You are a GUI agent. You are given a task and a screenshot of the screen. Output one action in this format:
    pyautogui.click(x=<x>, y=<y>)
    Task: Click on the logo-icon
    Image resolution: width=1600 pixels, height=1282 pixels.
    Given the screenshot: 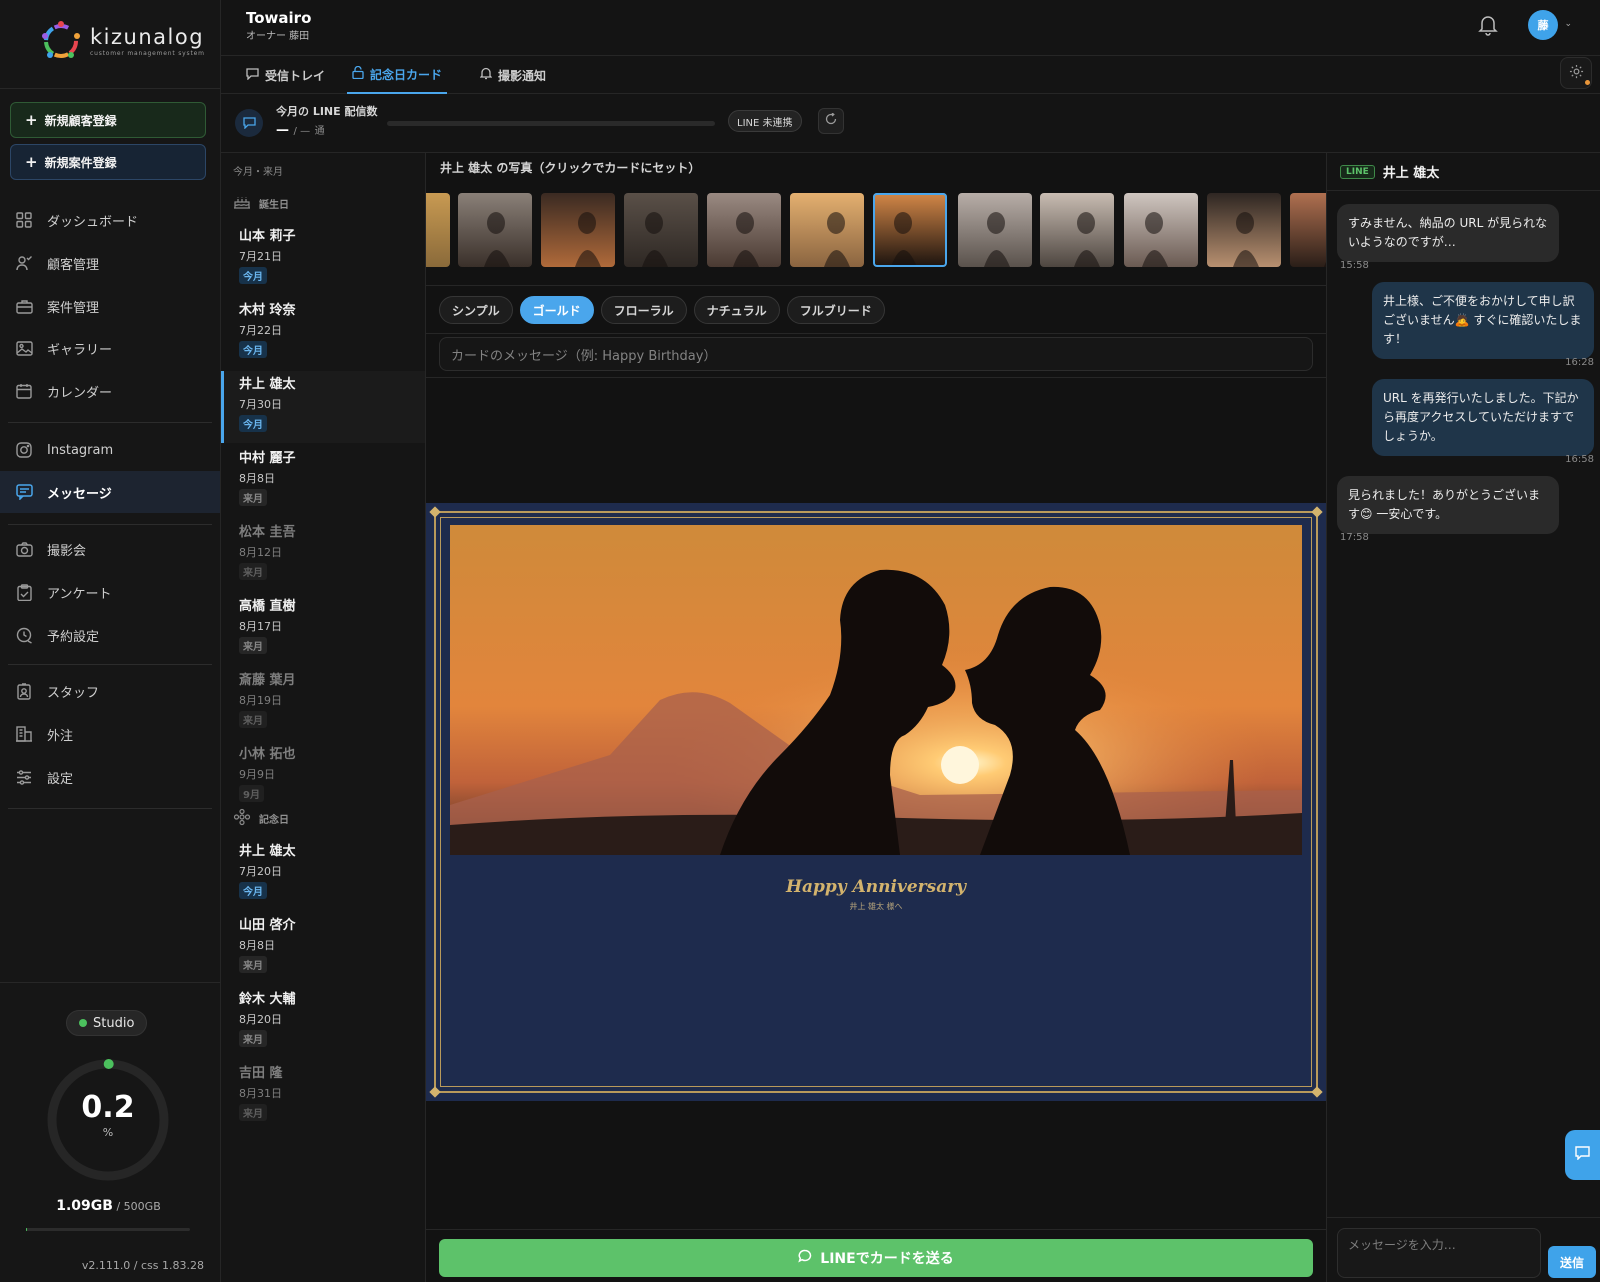 What is the action you would take?
    pyautogui.click(x=61, y=41)
    